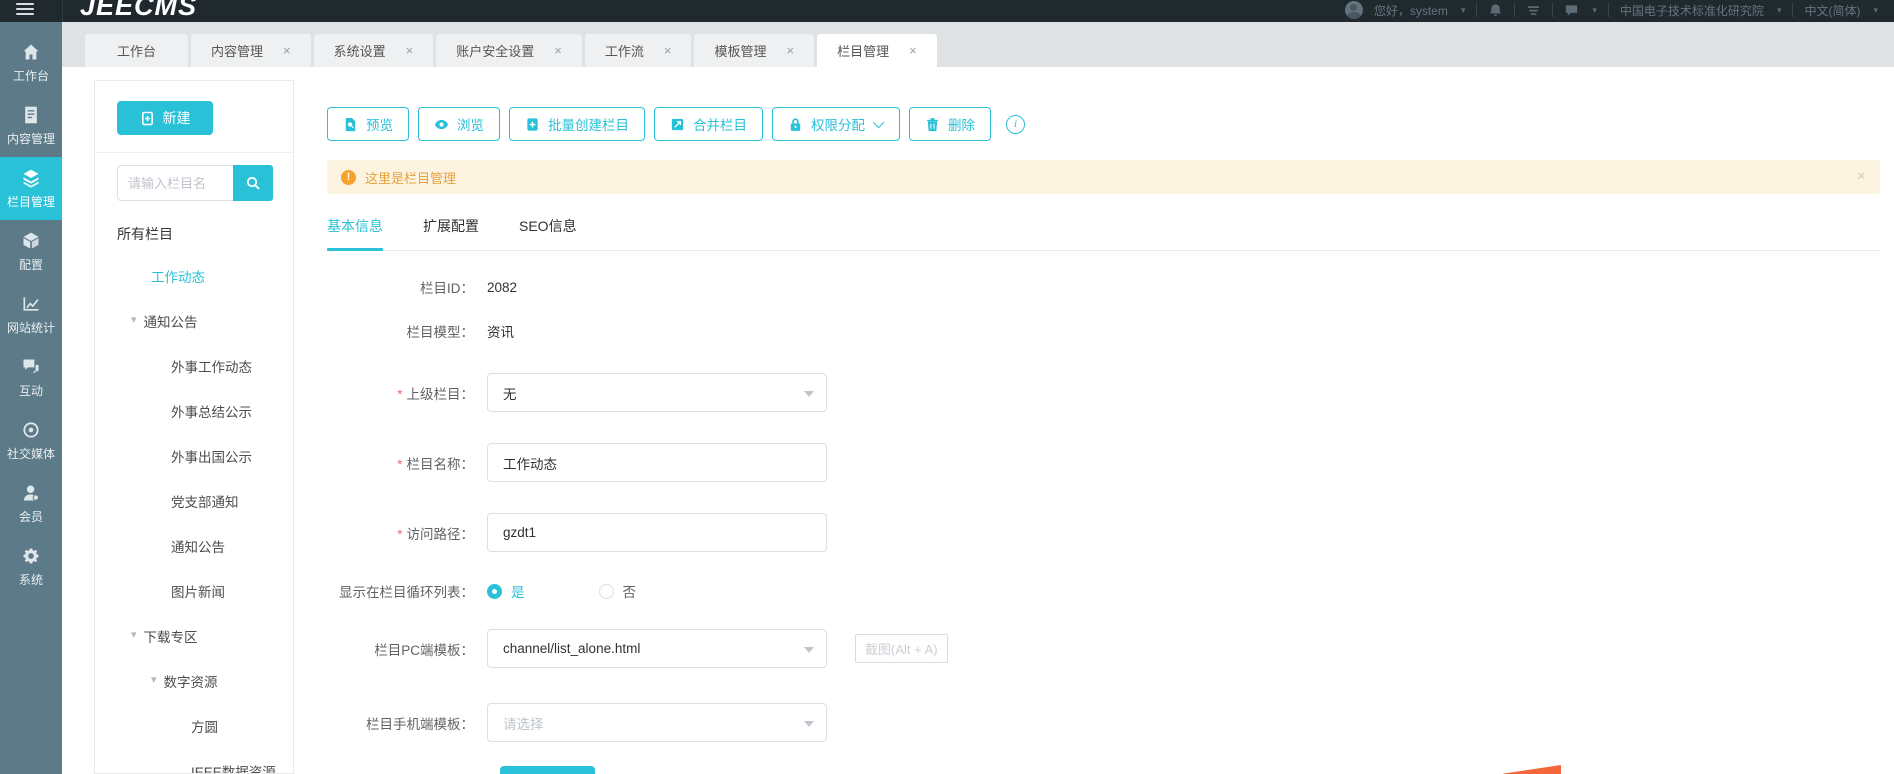  I want to click on tab-account-security: 账户安全设置 ×, so click(509, 50).